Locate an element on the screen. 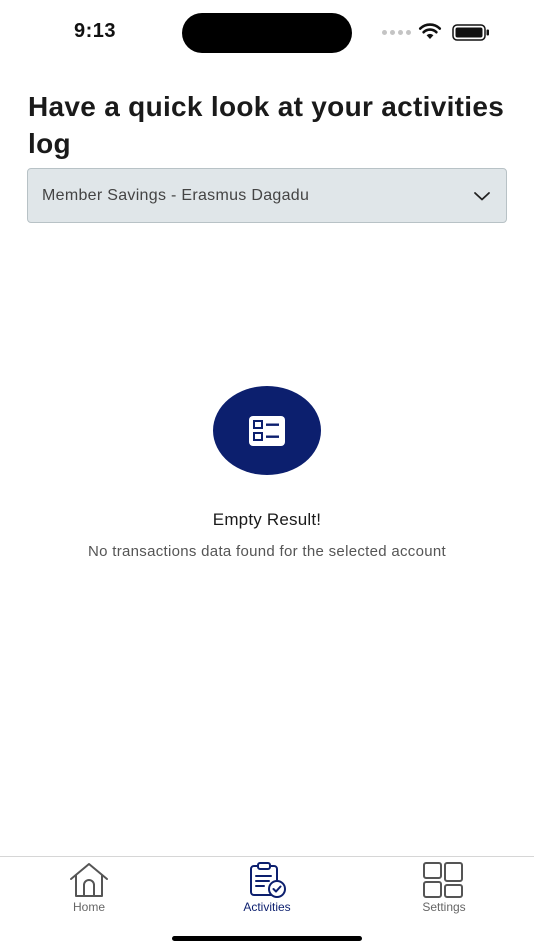 This screenshot has width=534, height=950. tab-settings: Settings is located at coordinates (444, 889).